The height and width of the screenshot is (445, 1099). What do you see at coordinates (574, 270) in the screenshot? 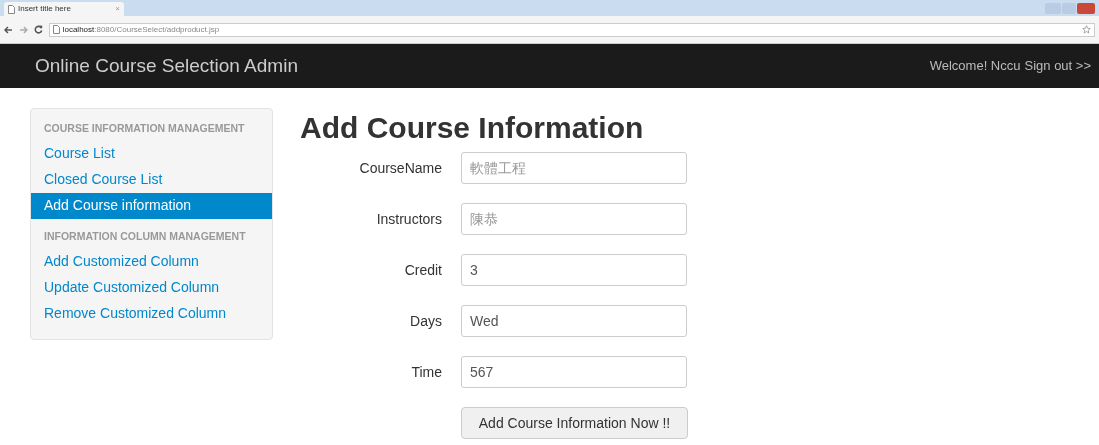
I see `text-field: 3` at bounding box center [574, 270].